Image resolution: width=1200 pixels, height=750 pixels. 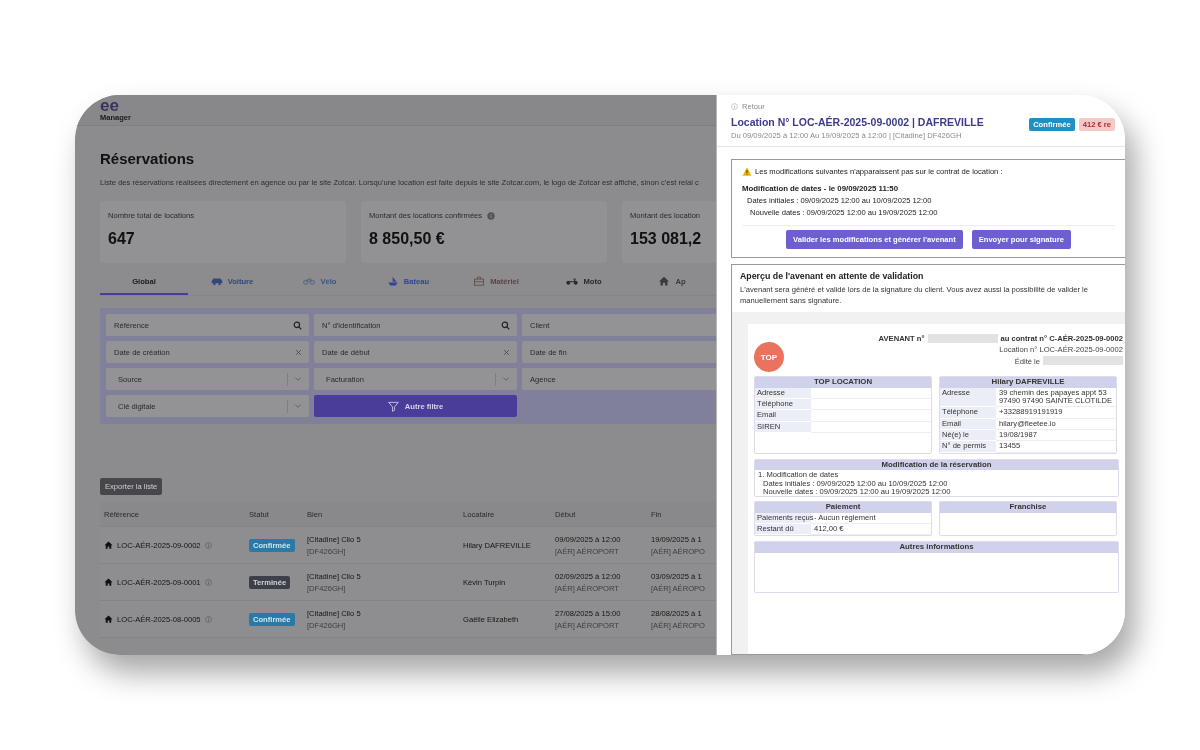 I want to click on stat-value: 647, so click(x=122, y=239).